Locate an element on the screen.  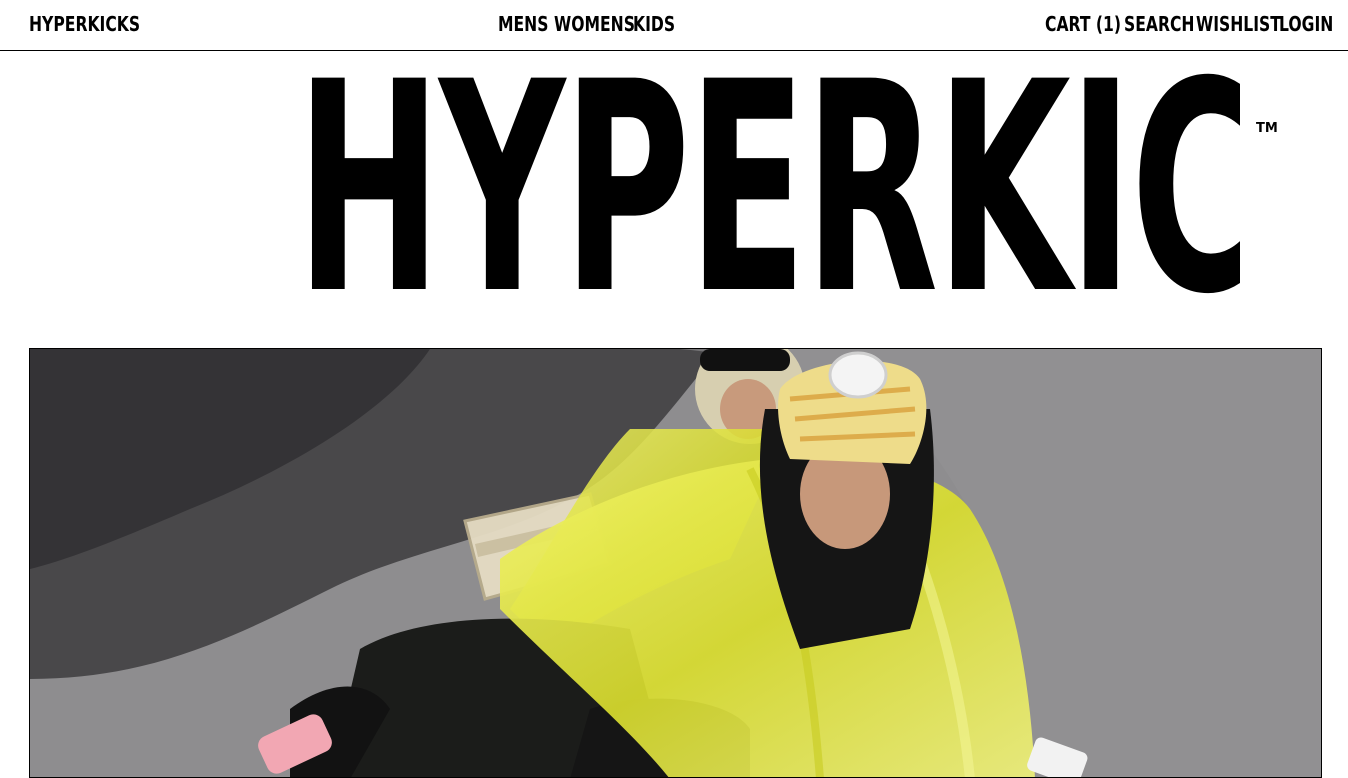
brand-home-link: HYPERKICKS is located at coordinates (84, 24).